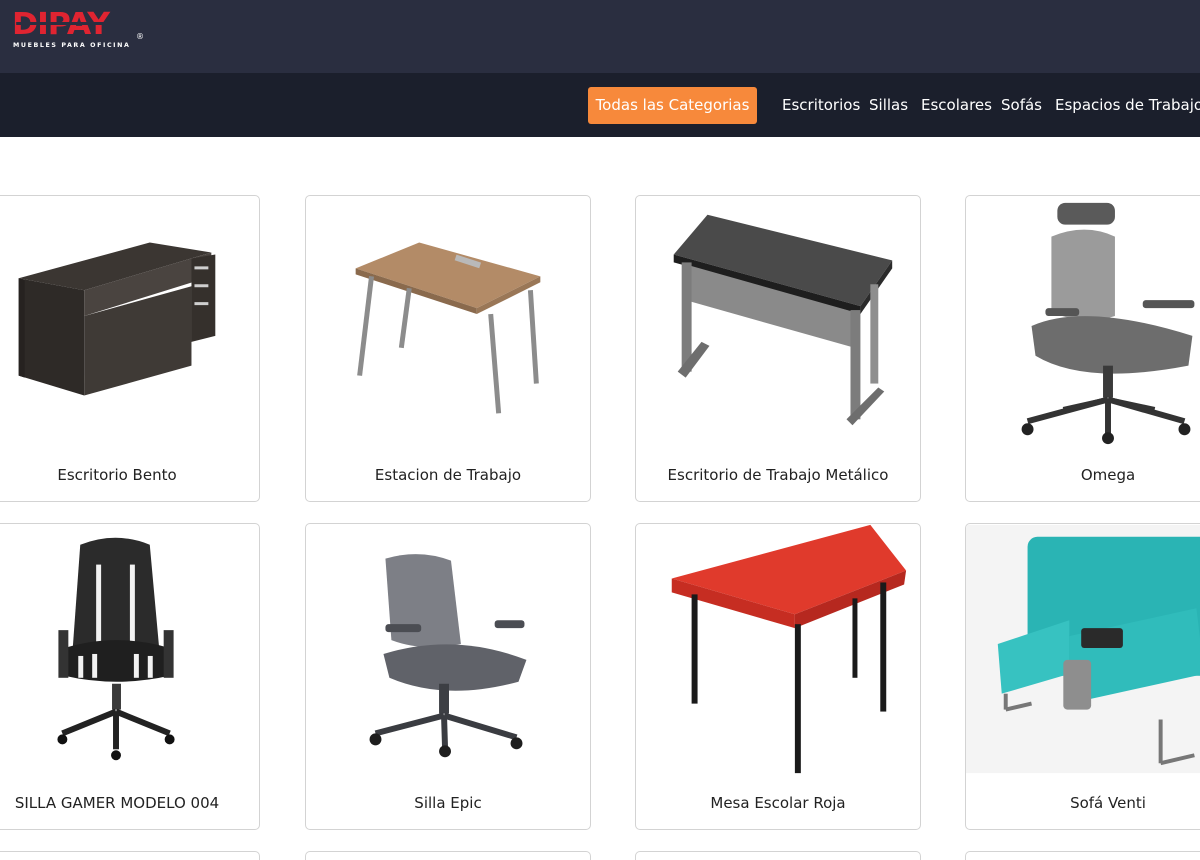  Describe the element at coordinates (140, 36) in the screenshot. I see `logo-registered-mark: ®` at that location.